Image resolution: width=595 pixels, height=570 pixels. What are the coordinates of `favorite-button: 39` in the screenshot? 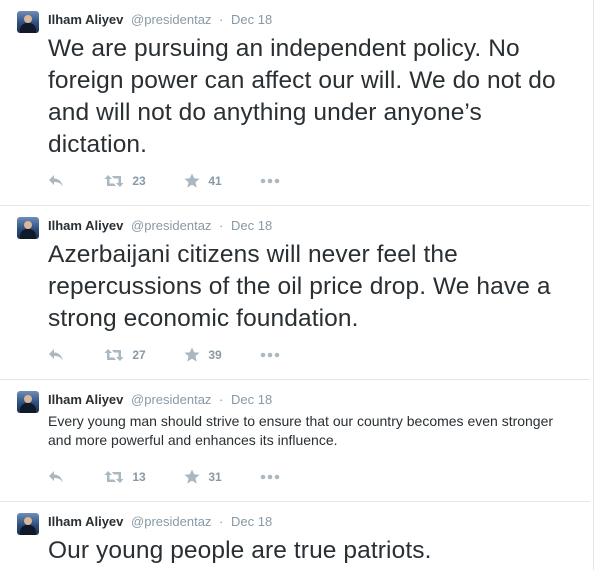 It's located at (203, 354).